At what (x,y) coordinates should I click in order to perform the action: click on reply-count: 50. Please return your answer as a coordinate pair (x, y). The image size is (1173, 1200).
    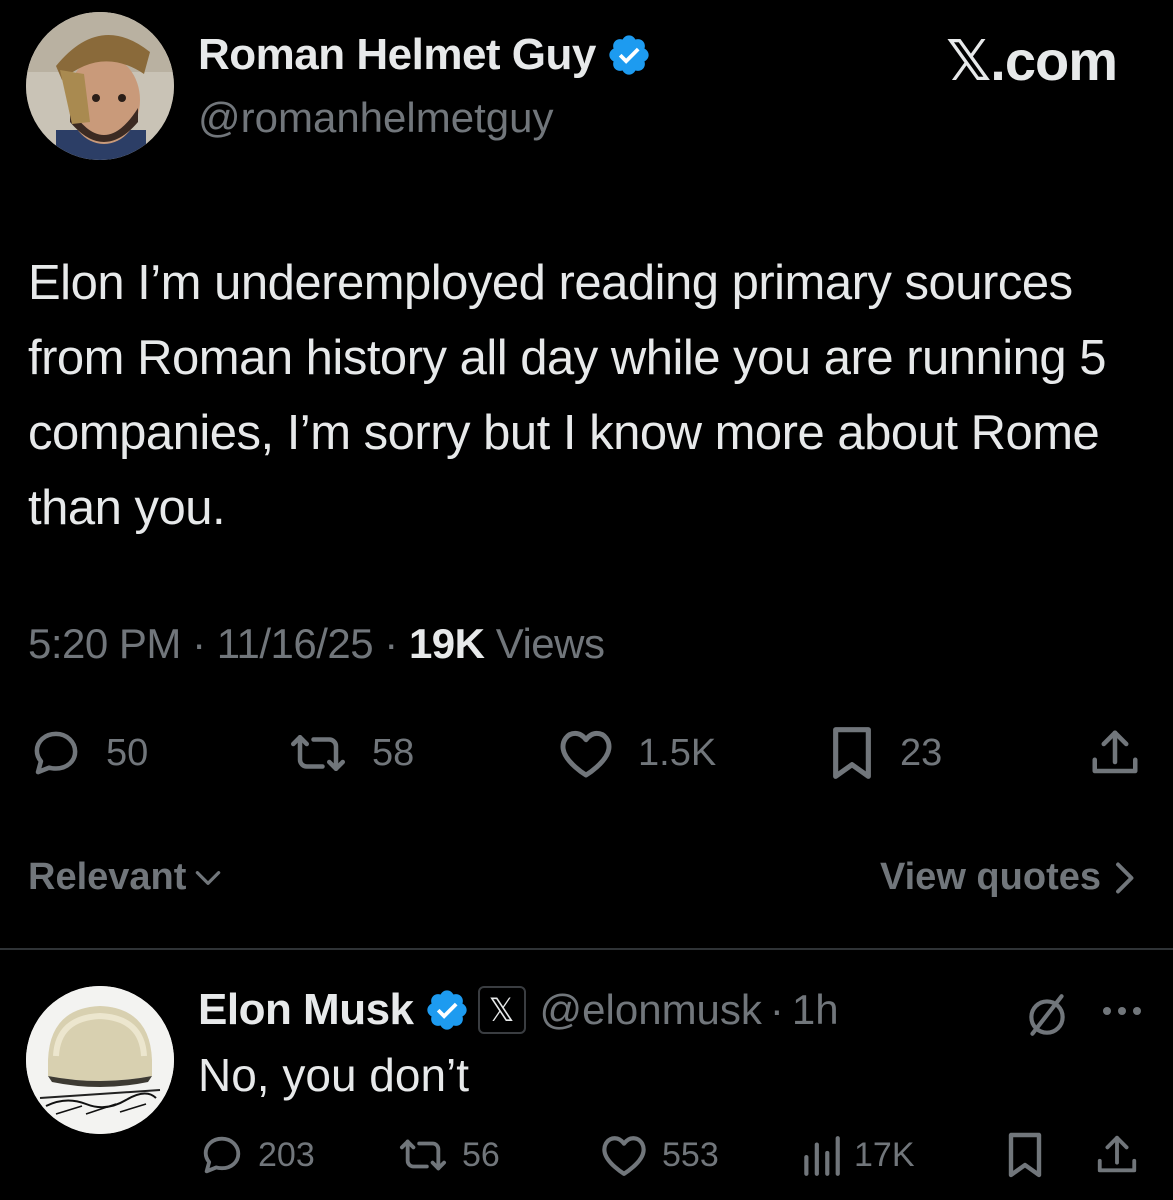
    Looking at the image, I should click on (127, 752).